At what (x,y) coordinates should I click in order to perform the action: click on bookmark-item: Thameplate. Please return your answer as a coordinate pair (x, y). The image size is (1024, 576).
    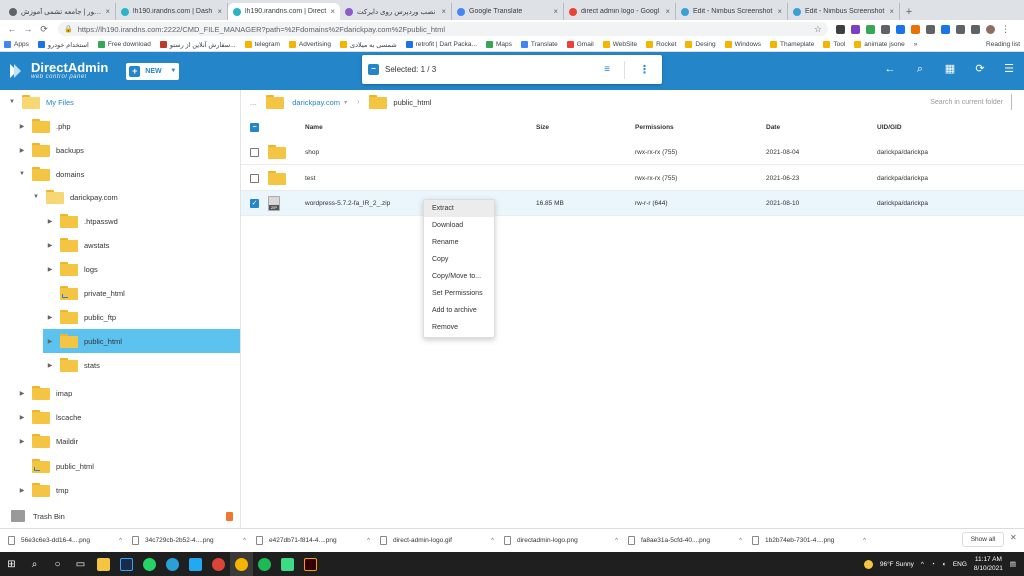
    Looking at the image, I should click on (792, 44).